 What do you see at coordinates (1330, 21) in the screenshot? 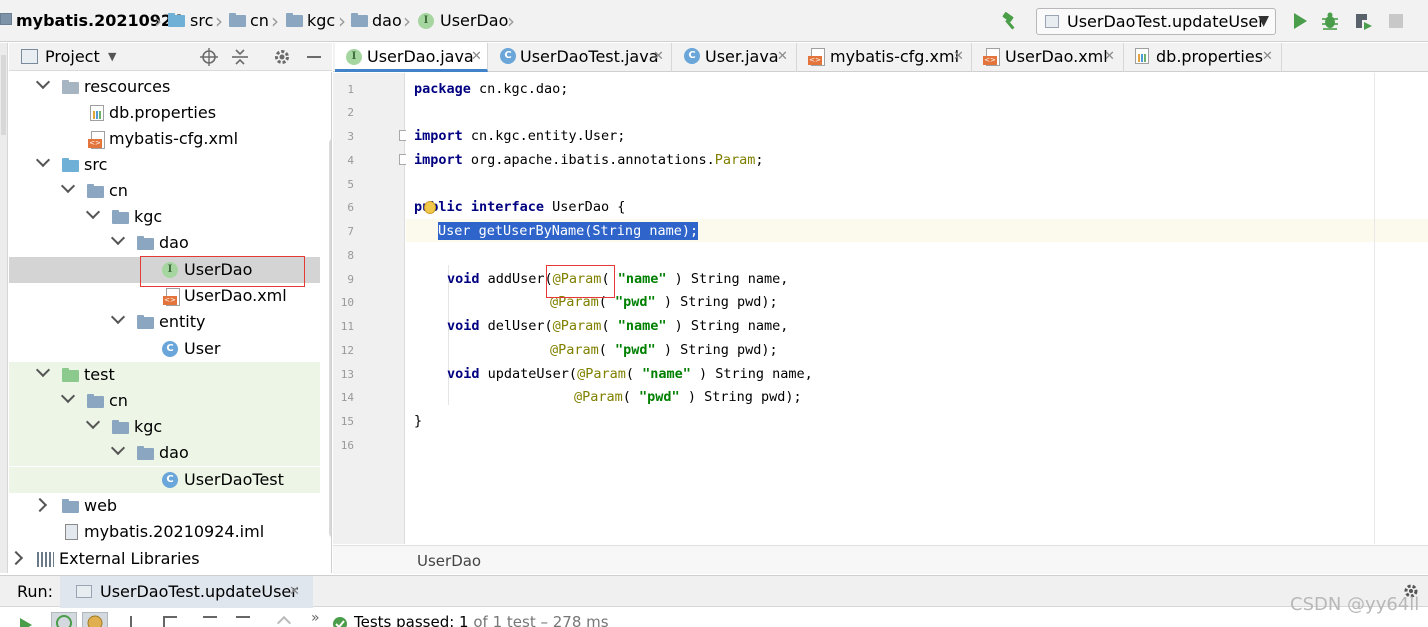
I see `debug-icon` at bounding box center [1330, 21].